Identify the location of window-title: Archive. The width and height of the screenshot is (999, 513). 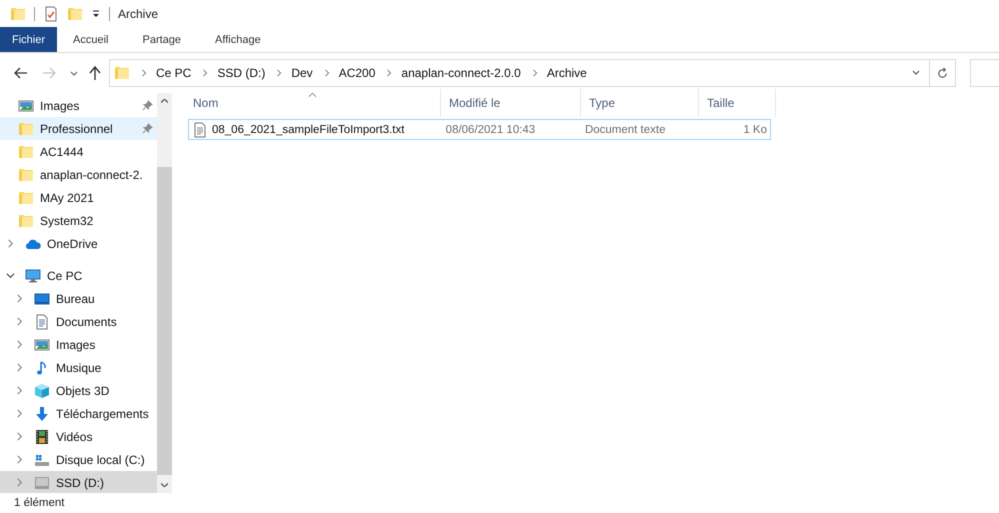
(138, 13).